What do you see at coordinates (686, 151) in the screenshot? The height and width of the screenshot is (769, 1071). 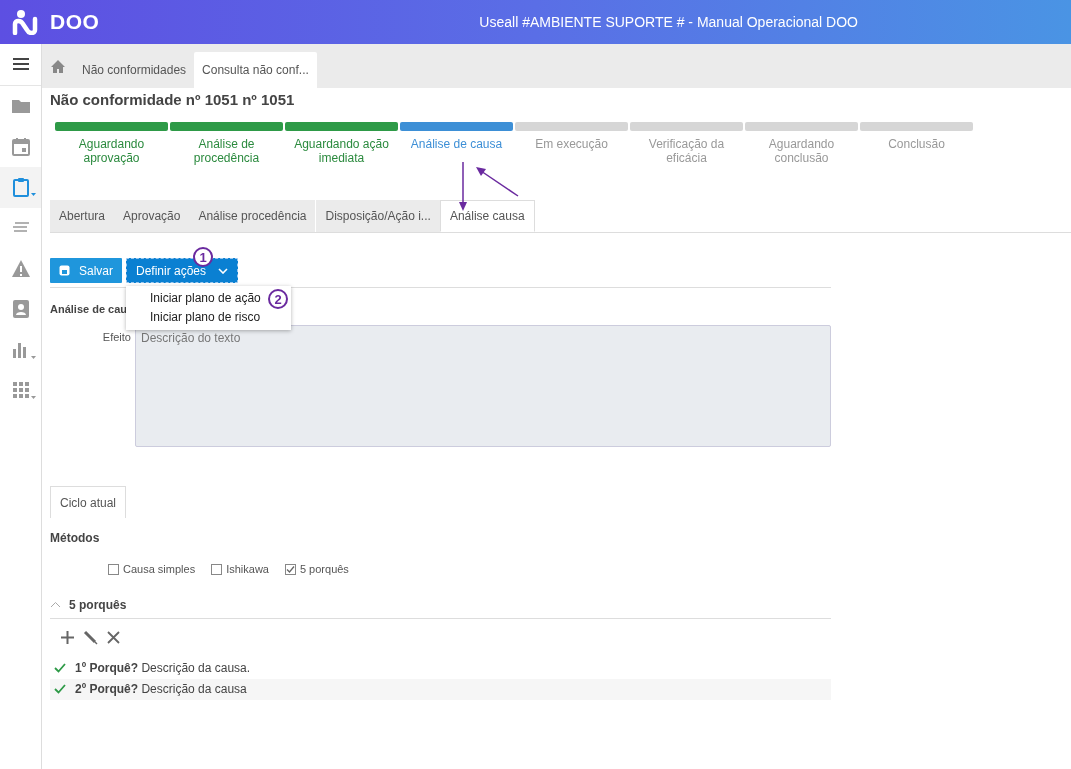 I see `step-label: Verificação da eficácia` at bounding box center [686, 151].